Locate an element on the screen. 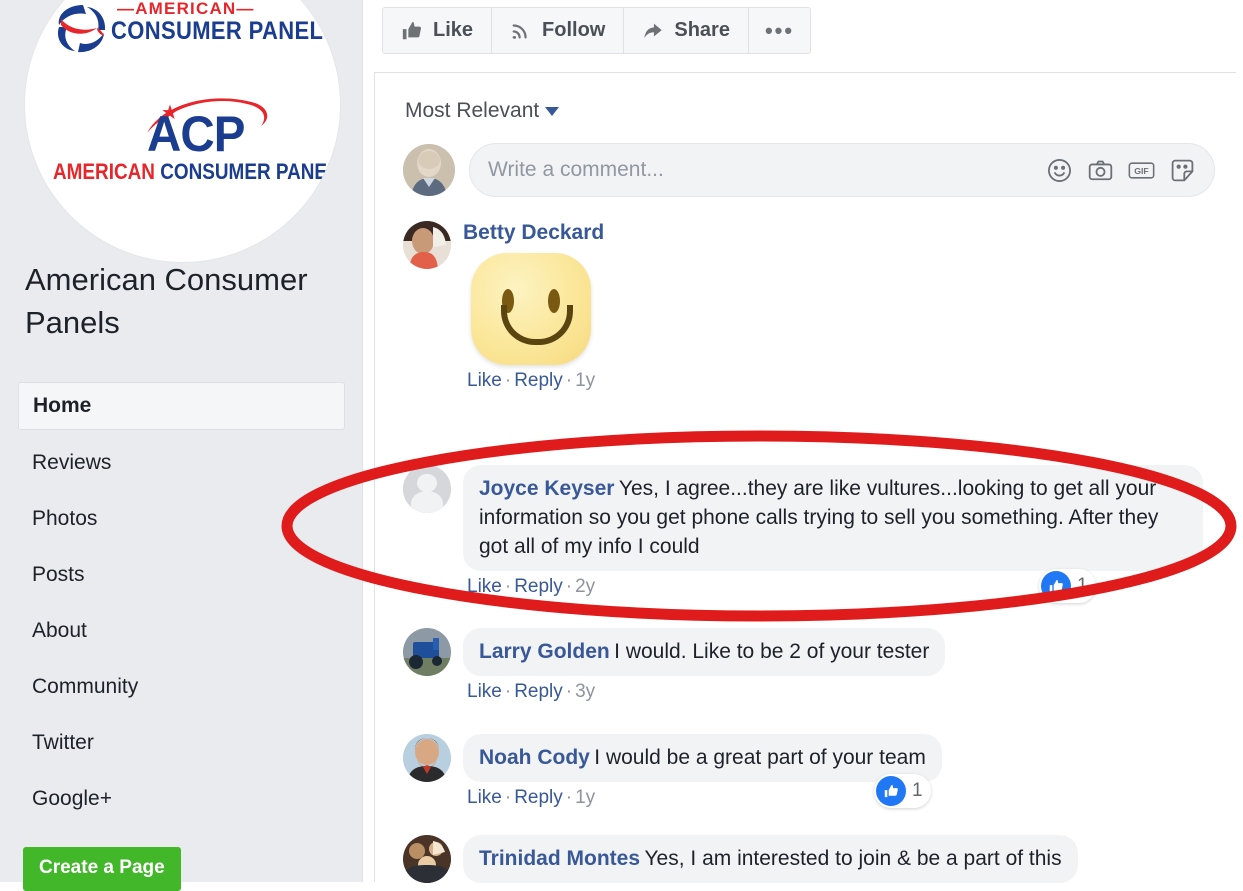  share-button-label: Share is located at coordinates (702, 30).